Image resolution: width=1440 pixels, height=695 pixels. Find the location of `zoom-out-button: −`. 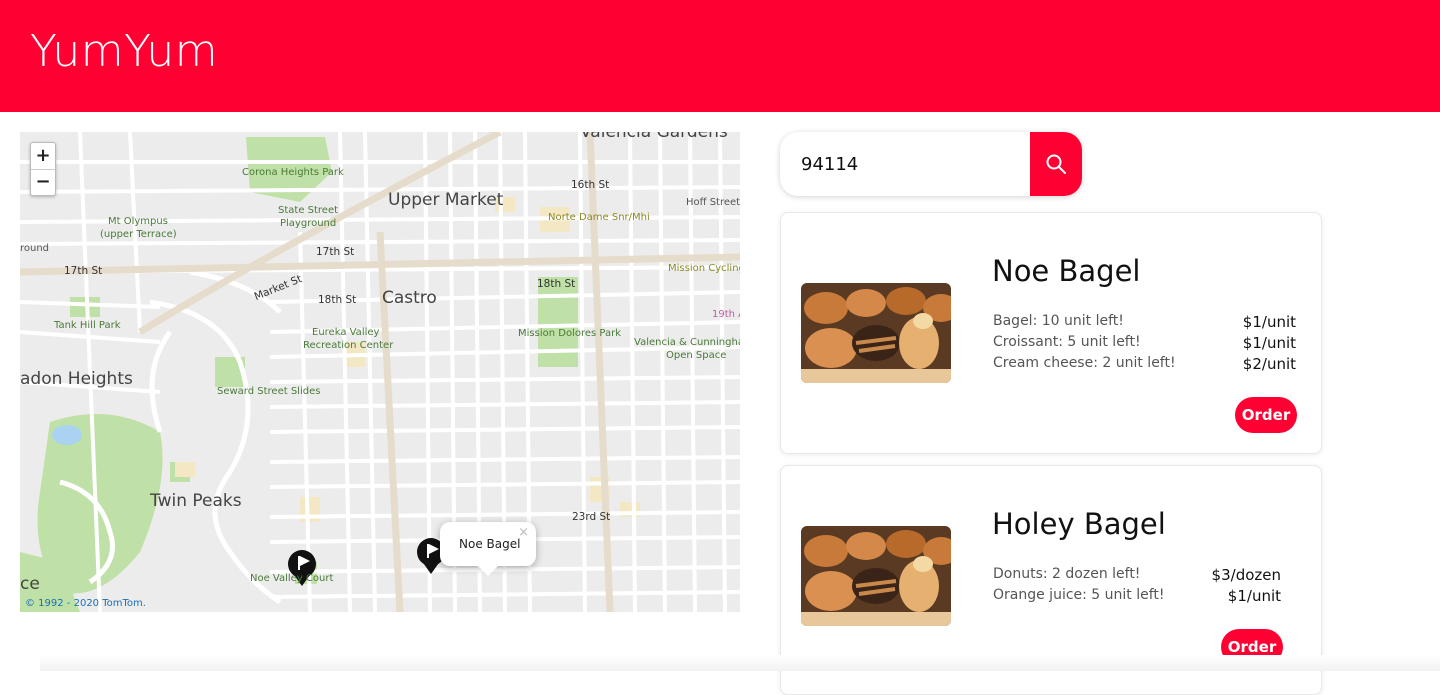

zoom-out-button: − is located at coordinates (43, 182).